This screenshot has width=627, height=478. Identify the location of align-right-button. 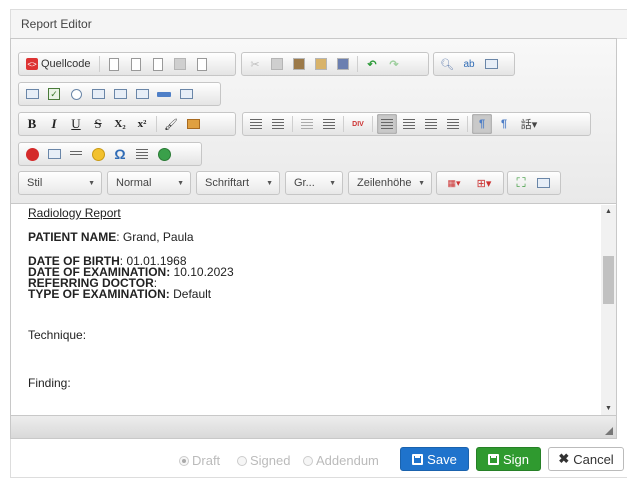
(431, 124).